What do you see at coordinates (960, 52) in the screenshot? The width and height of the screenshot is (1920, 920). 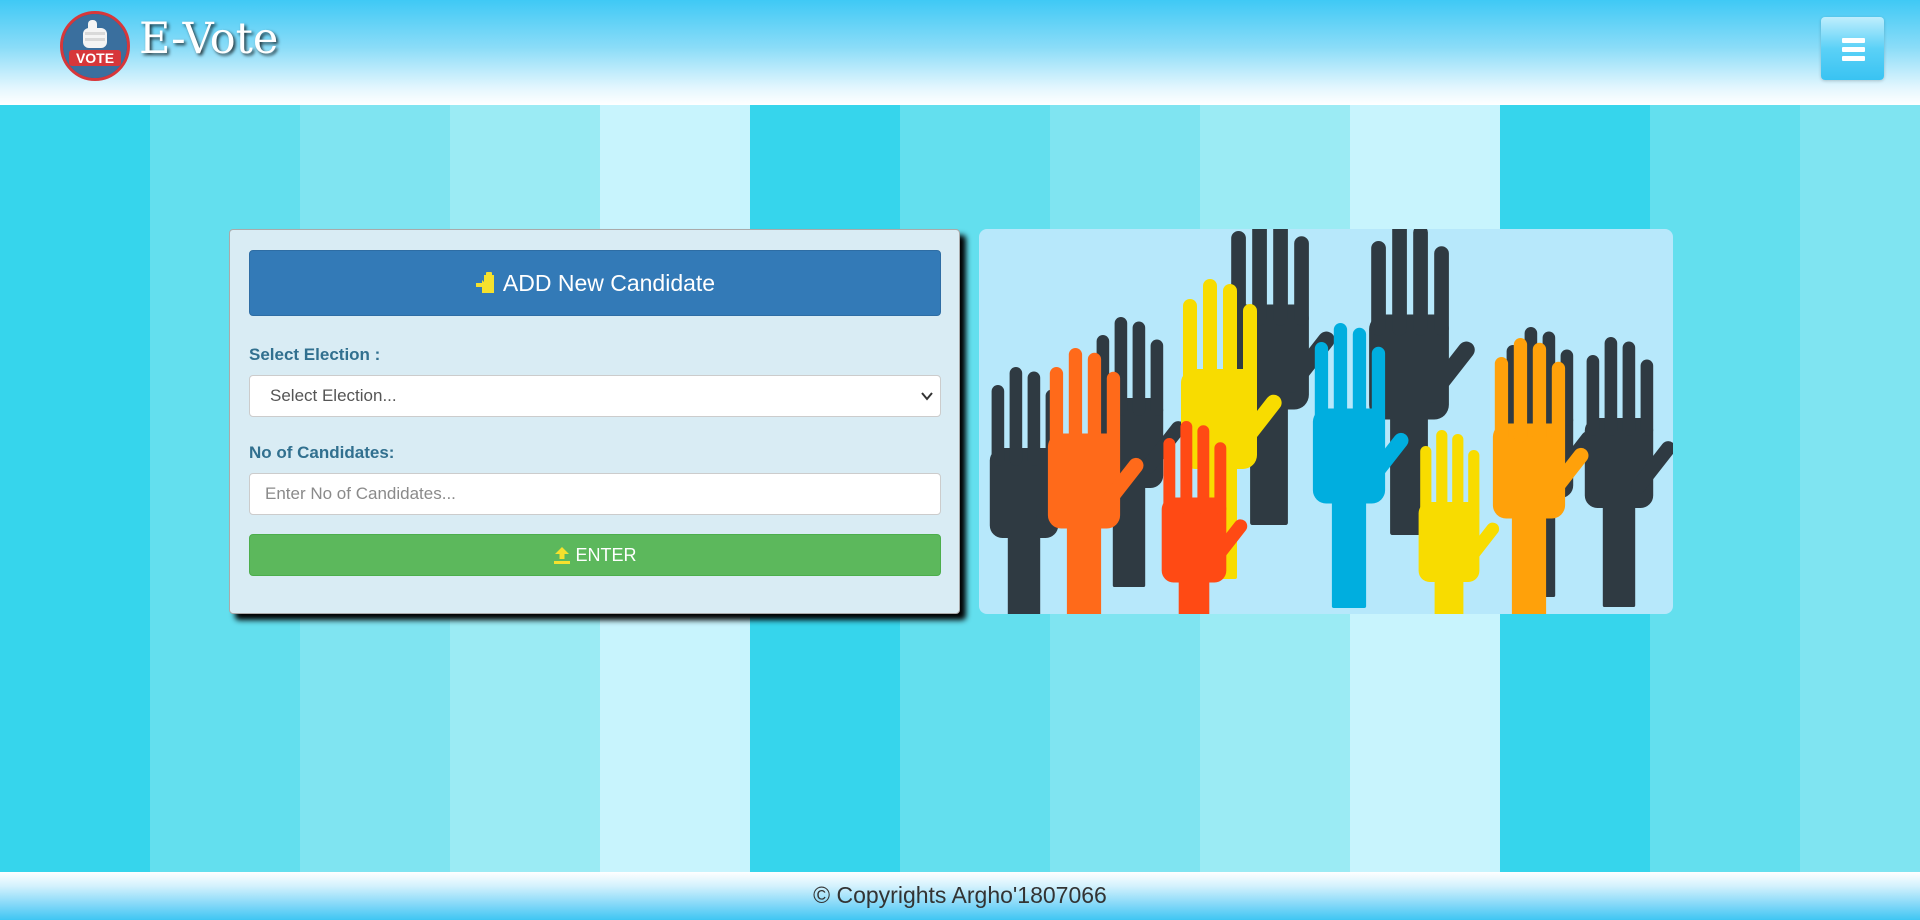 I see `top-navbar: VOTE E-Vote` at bounding box center [960, 52].